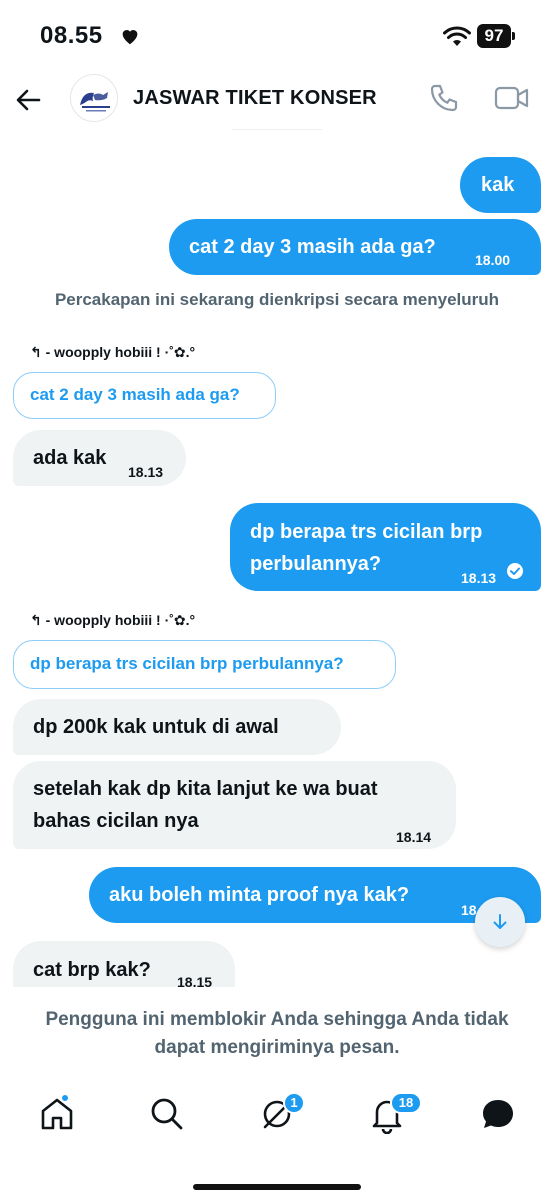  Describe the element at coordinates (130, 37) in the screenshot. I see `heart-icon` at that location.